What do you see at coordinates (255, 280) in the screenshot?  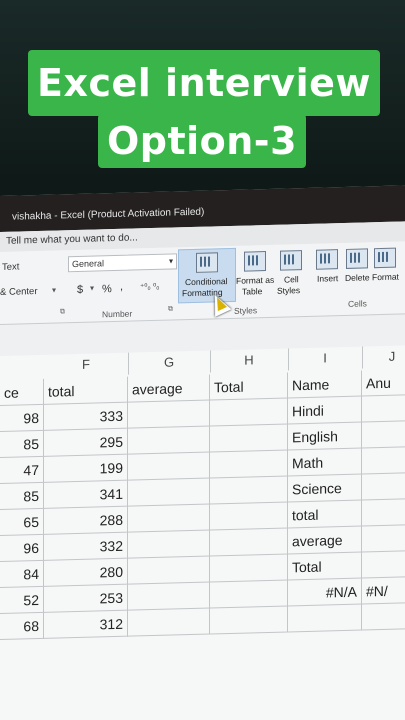 I see `format-as-table-label1: Format as` at bounding box center [255, 280].